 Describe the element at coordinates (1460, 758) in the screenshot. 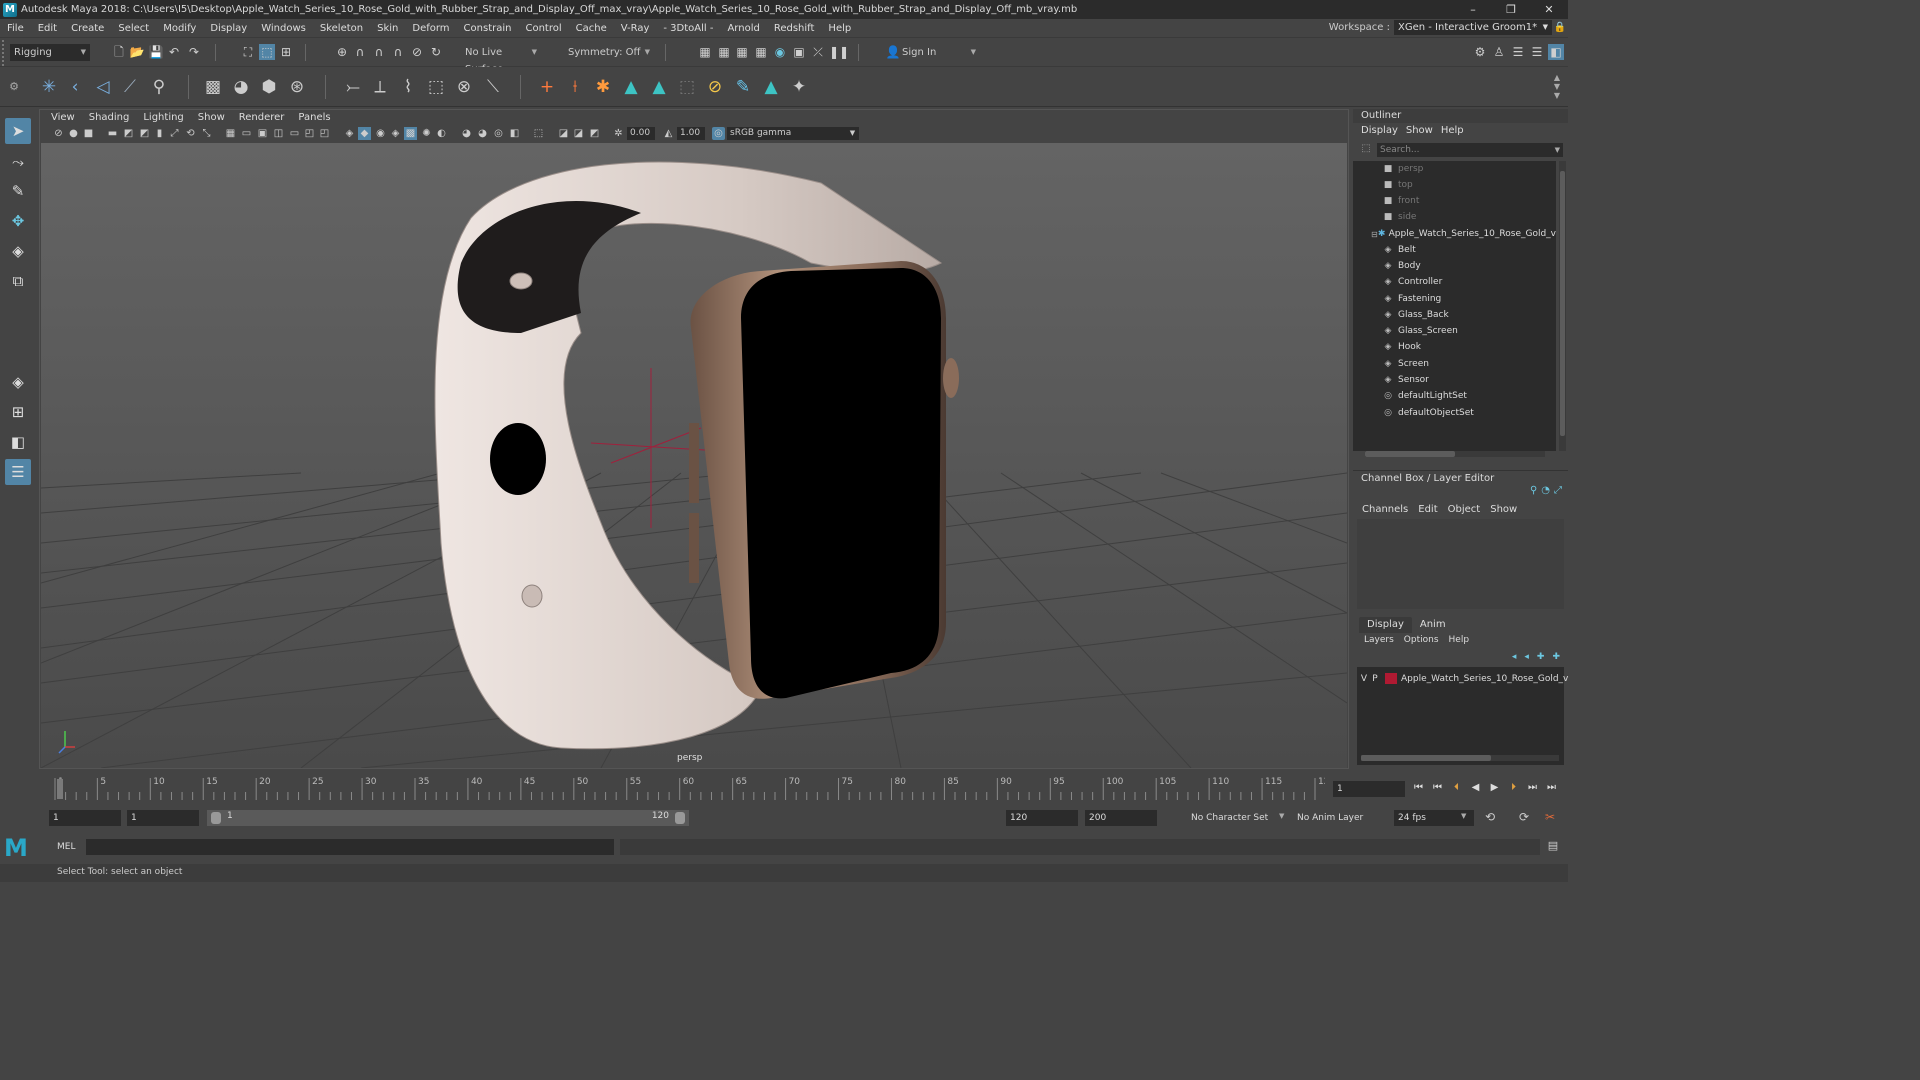

I see `layer-scrollbar` at that location.